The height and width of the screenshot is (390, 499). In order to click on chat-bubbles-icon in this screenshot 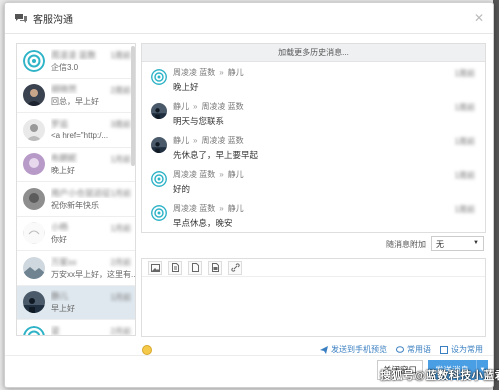, I will do `click(21, 18)`.